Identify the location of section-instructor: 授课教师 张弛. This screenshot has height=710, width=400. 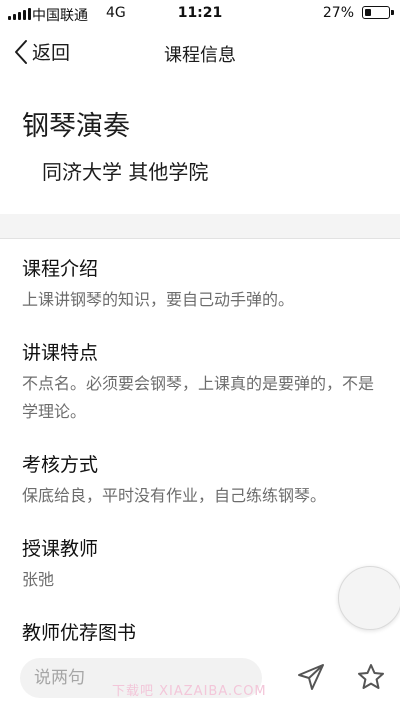
(202, 565).